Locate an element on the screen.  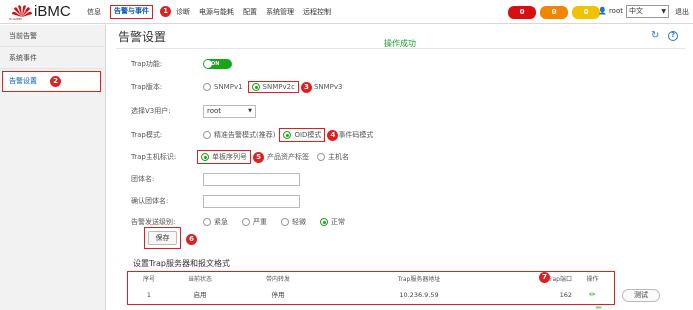
user-menu: 👤 root is located at coordinates (610, 11).